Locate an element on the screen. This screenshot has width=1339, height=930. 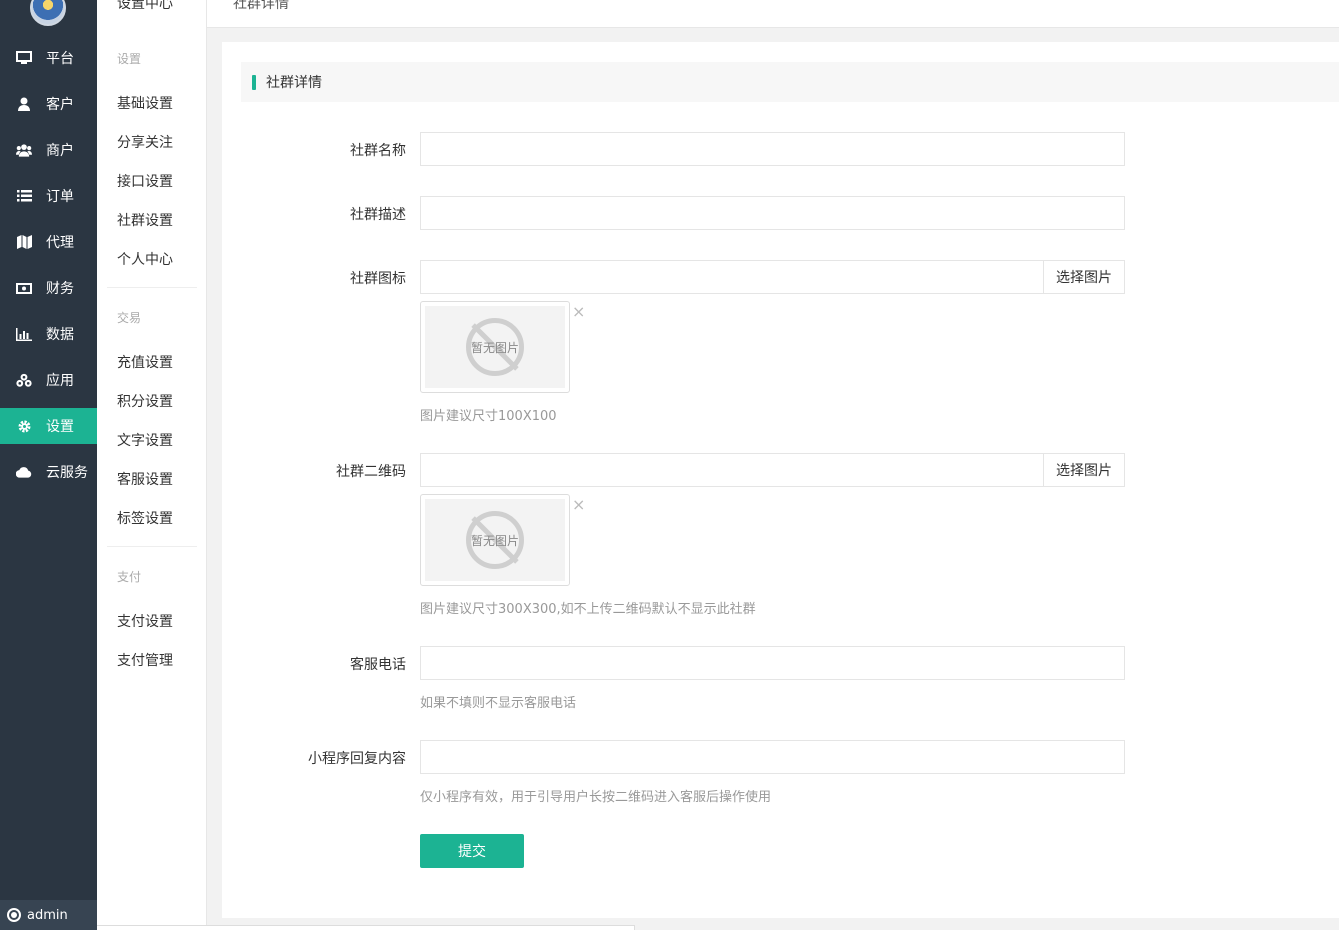
remove-qrcode-close-icon: × is located at coordinates (578, 505).